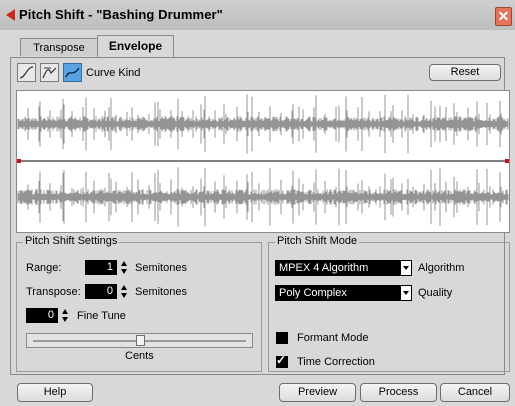 This screenshot has height=406, width=515. Describe the element at coordinates (324, 268) in the screenshot. I see `algorithm-value: MPEX 4 Algorithm` at that location.